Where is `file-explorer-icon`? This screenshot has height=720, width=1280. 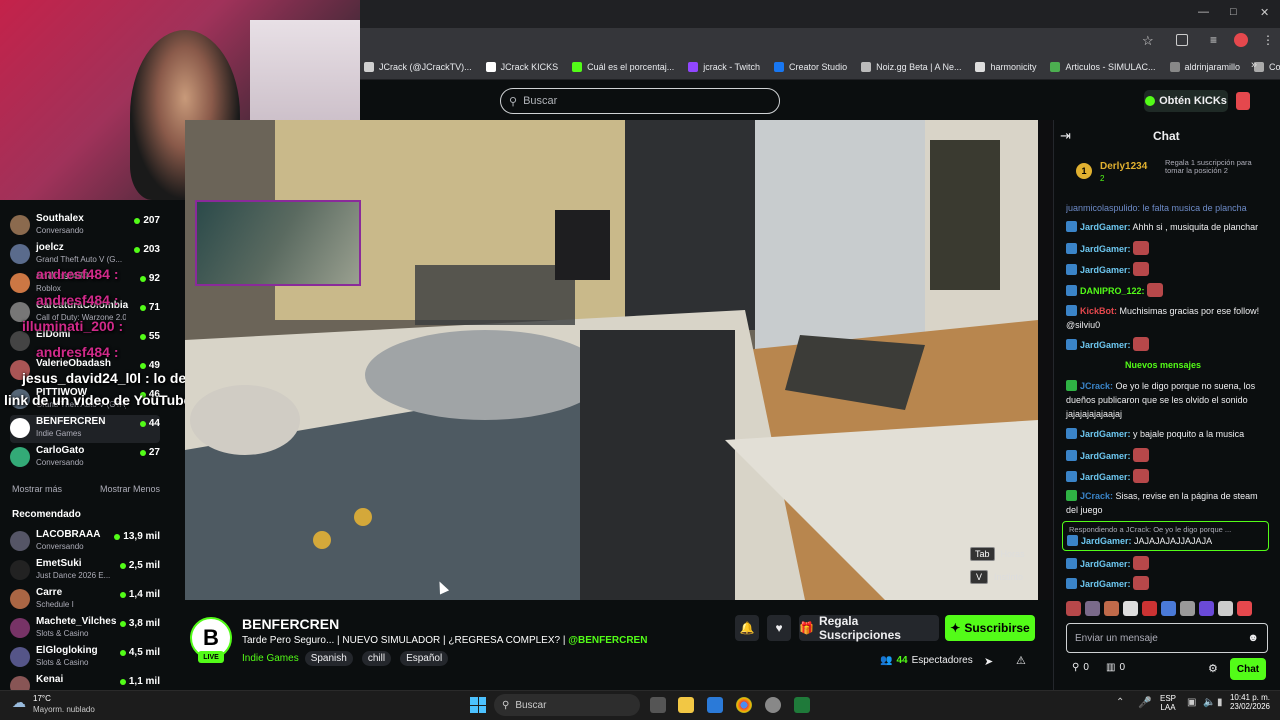 file-explorer-icon is located at coordinates (686, 705).